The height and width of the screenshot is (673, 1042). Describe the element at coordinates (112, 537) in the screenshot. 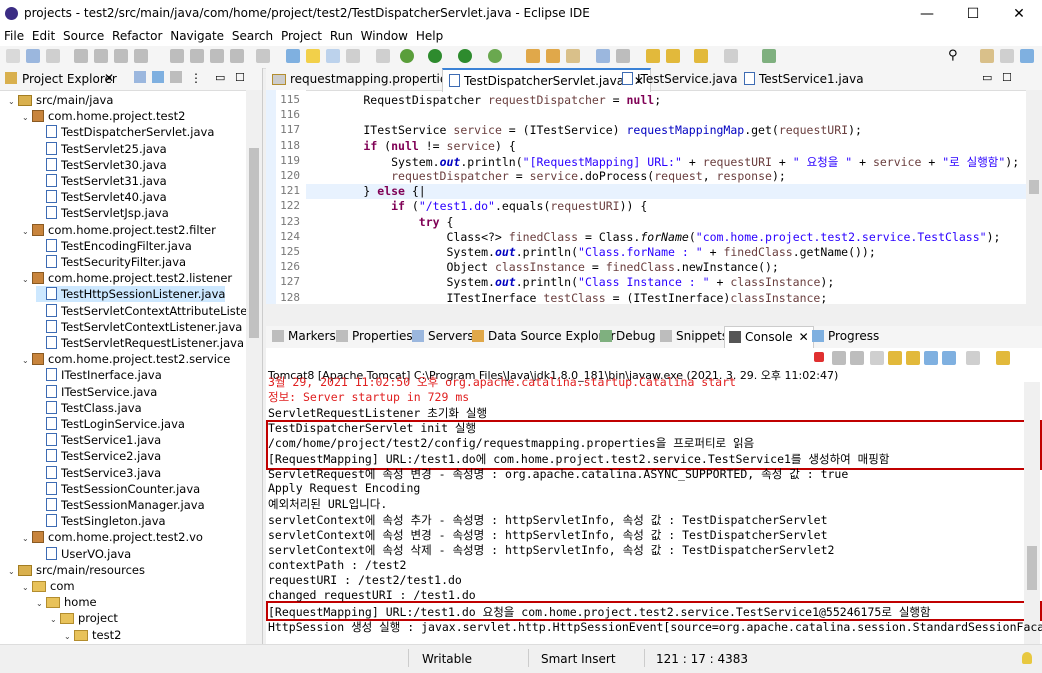

I see `tree-item-package: ⌄ com.home.project.test2.vo` at that location.